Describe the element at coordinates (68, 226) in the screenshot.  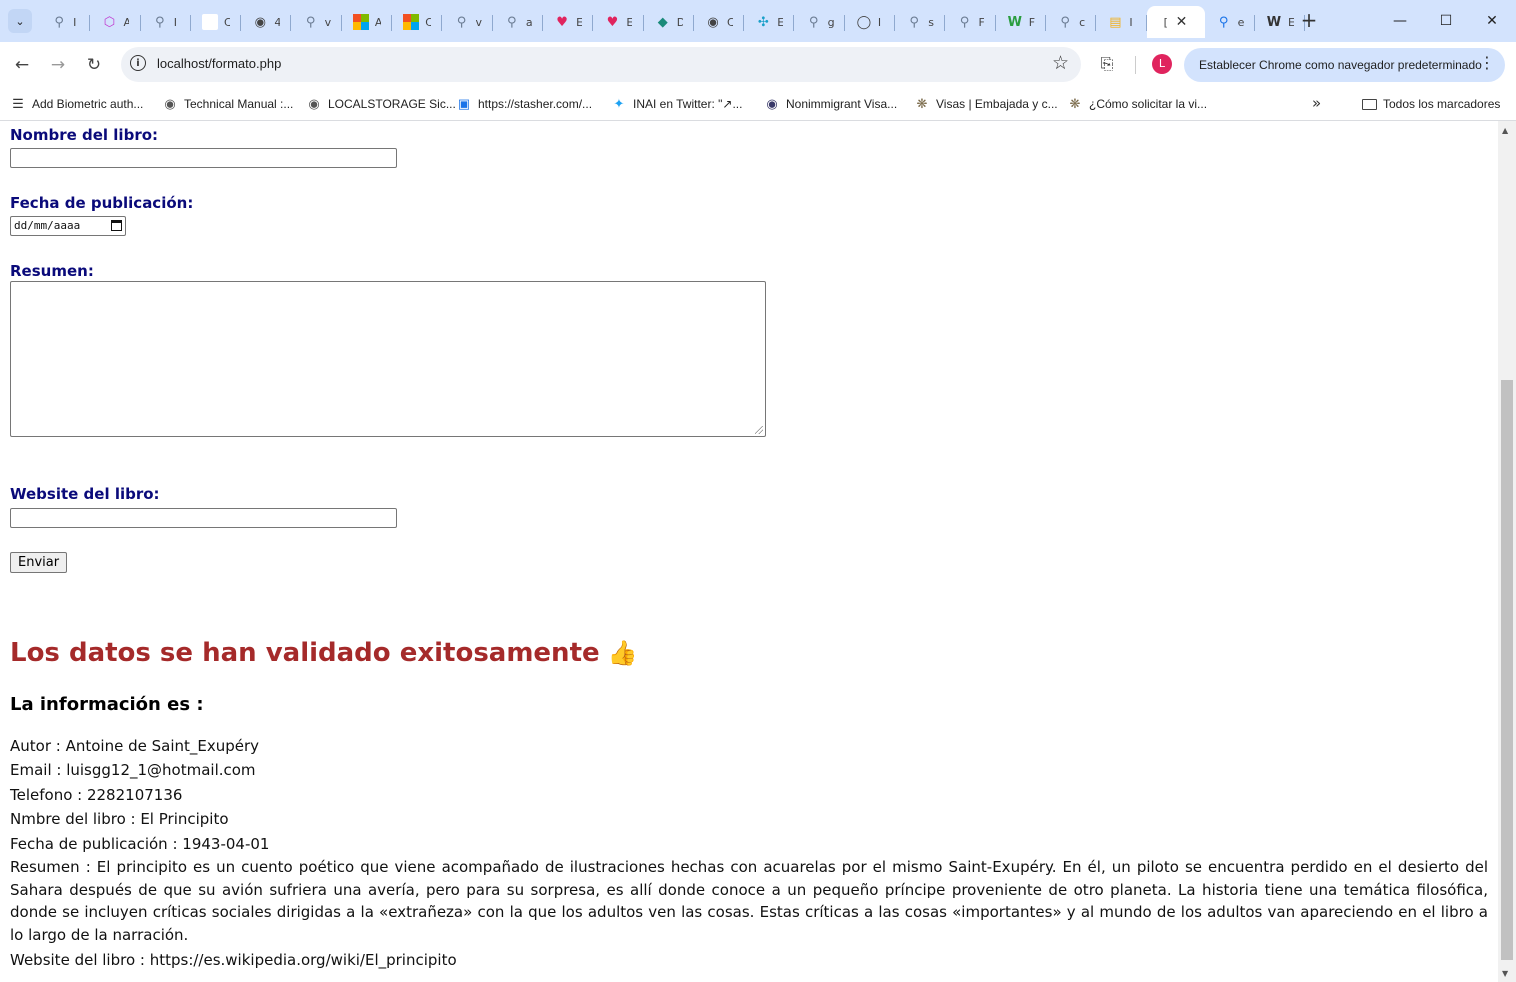
I see `pub-date-input: dd/mm/aaaa` at that location.